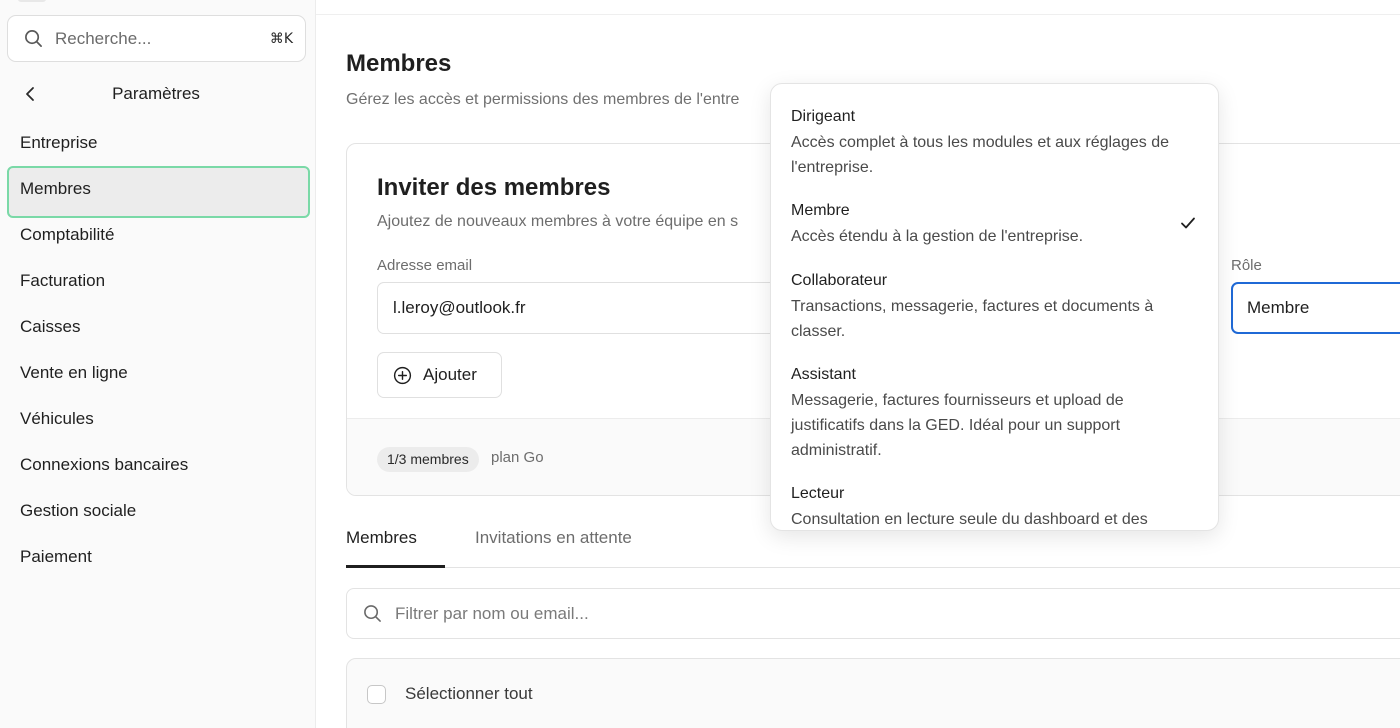 This screenshot has width=1400, height=728. What do you see at coordinates (823, 374) in the screenshot?
I see `role-option-name: Assistant` at bounding box center [823, 374].